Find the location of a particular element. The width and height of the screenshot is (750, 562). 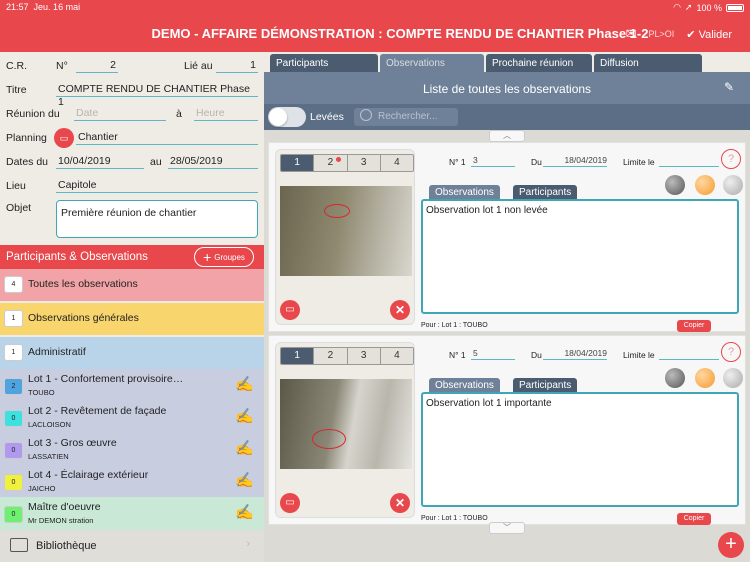

pencil-icon: ✎ is located at coordinates (729, 87).